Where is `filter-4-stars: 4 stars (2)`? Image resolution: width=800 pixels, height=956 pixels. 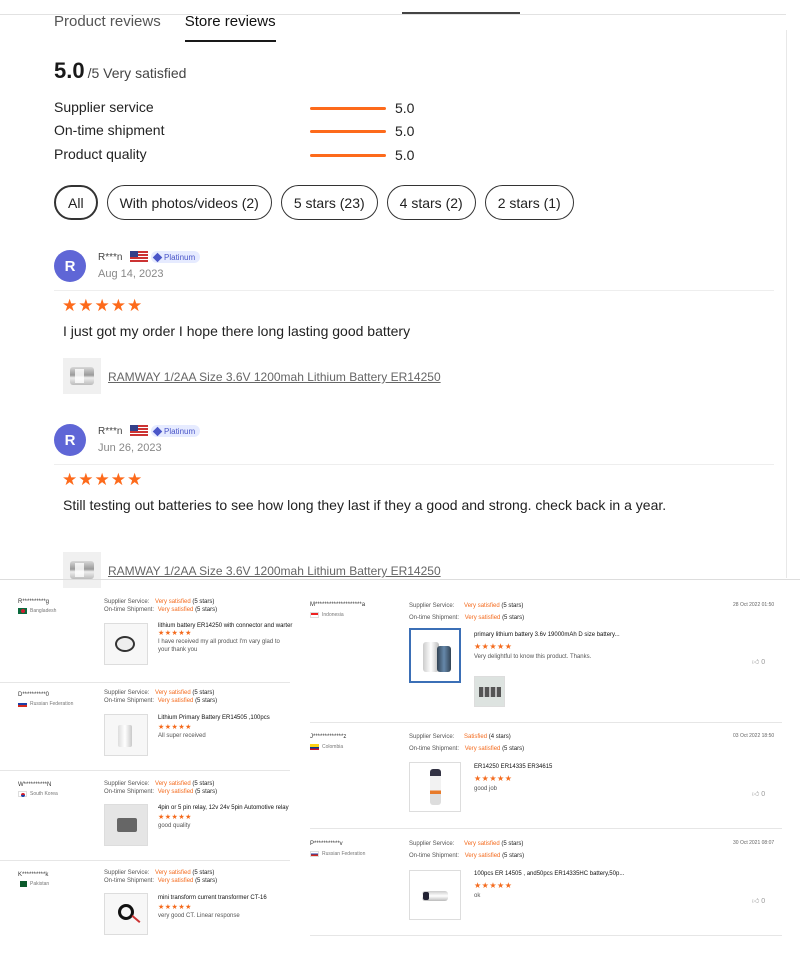 filter-4-stars: 4 stars (2) is located at coordinates (431, 202).